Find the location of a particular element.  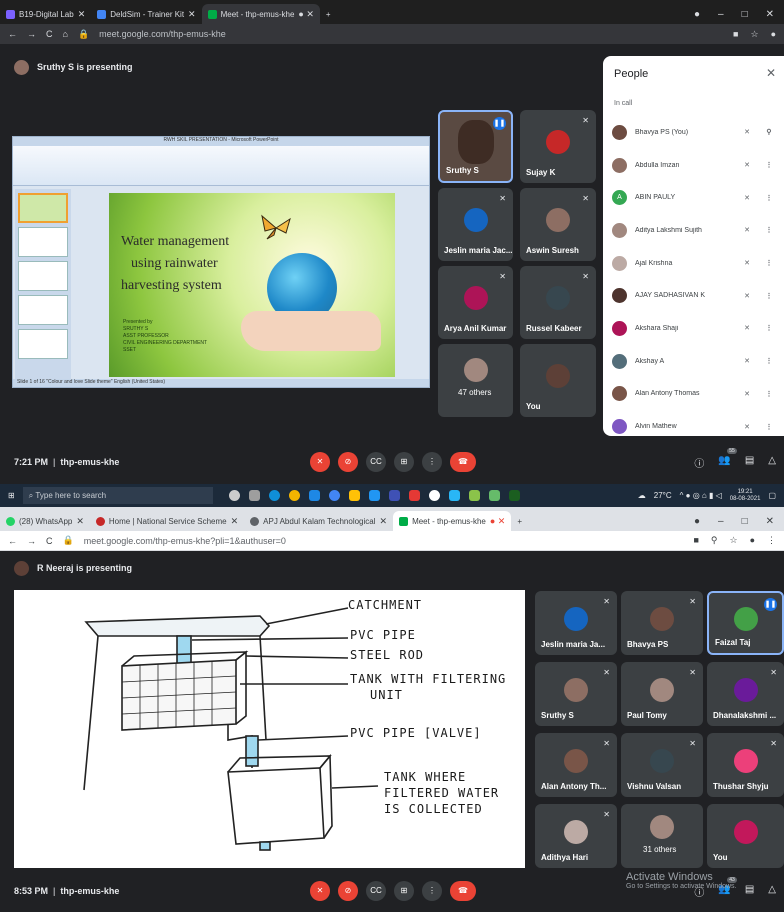

windows-start-icon: ⊞ is located at coordinates (11, 495).